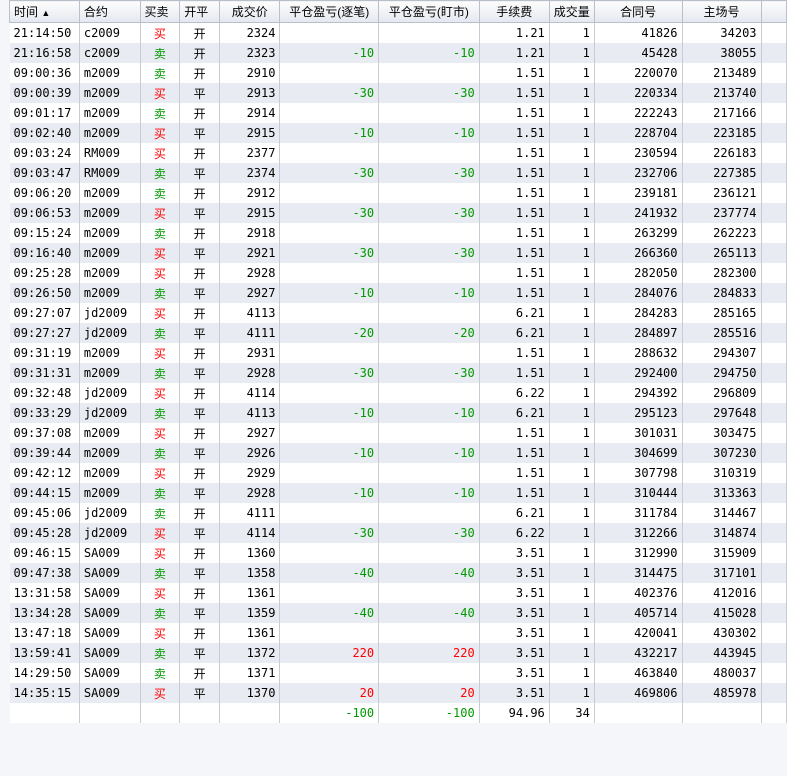 The height and width of the screenshot is (776, 787). What do you see at coordinates (398, 473) in the screenshot?
I see `table-row: 09:42:12 m2009 买开 2929 1.51 1 307798 310319` at bounding box center [398, 473].